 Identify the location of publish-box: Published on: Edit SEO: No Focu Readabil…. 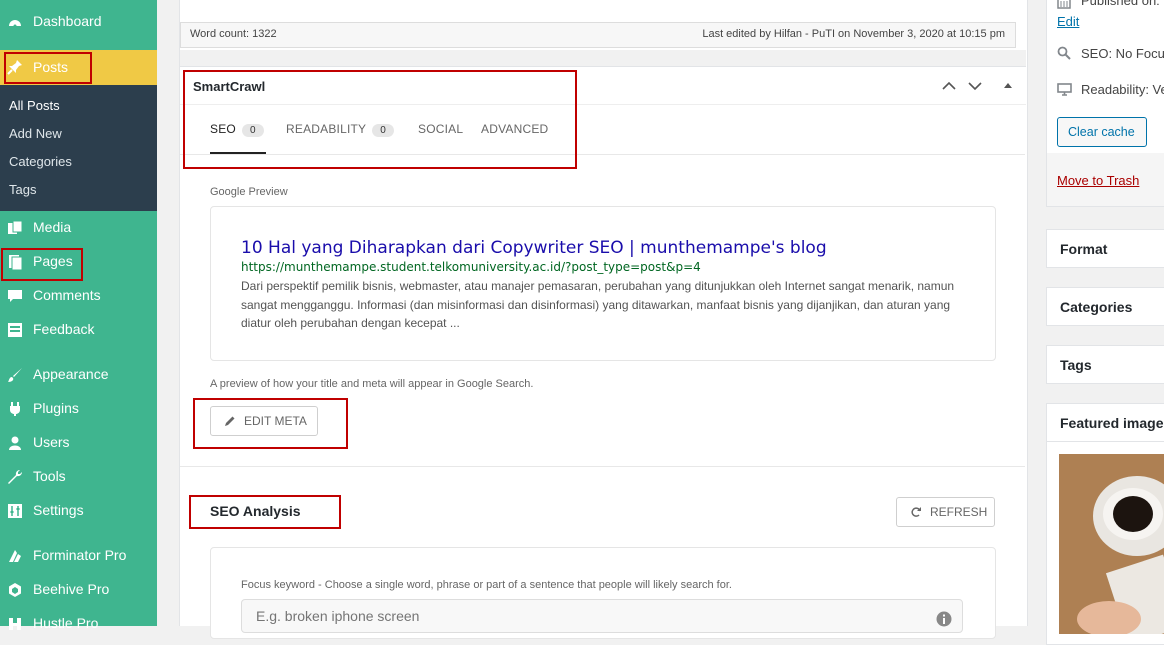
(1105, 77).